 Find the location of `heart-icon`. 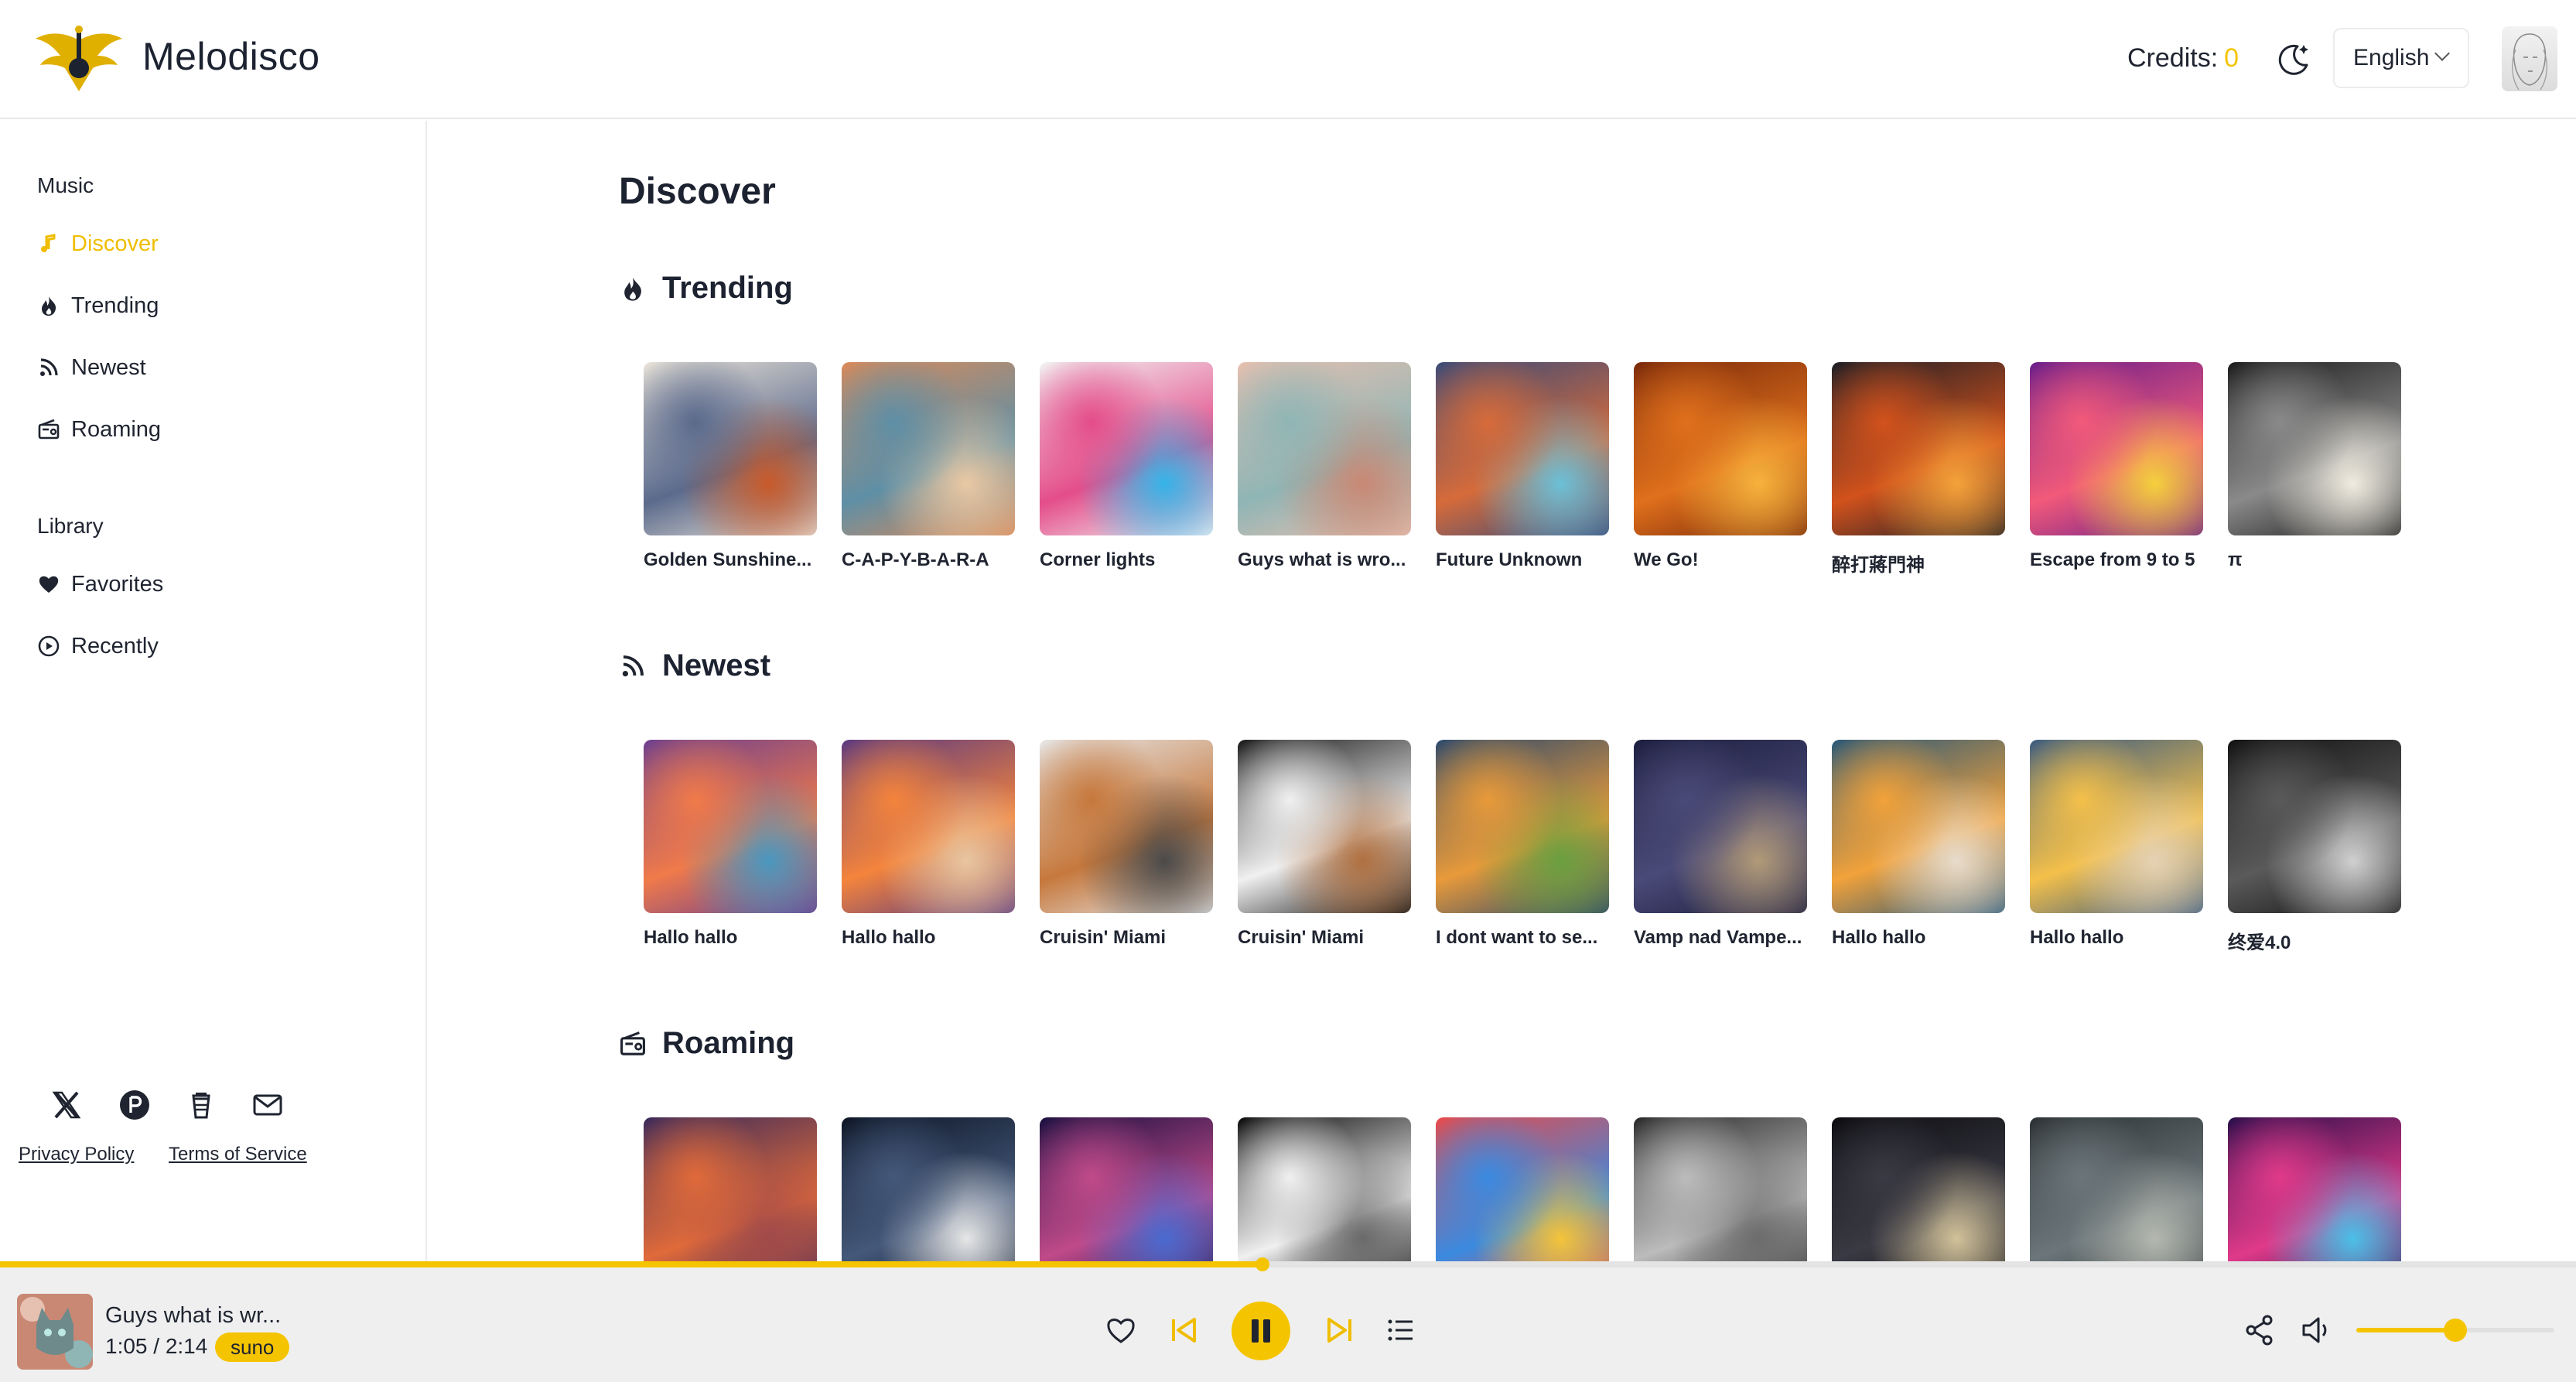

heart-icon is located at coordinates (1121, 1330).